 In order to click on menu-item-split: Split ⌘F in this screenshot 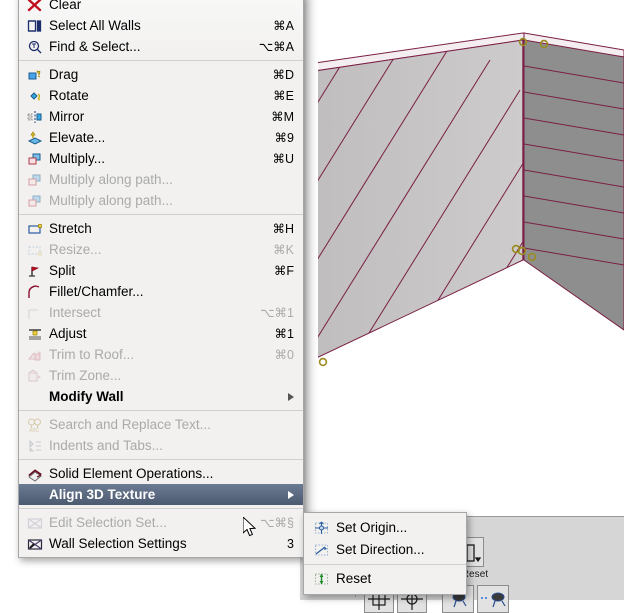, I will do `click(161, 270)`.